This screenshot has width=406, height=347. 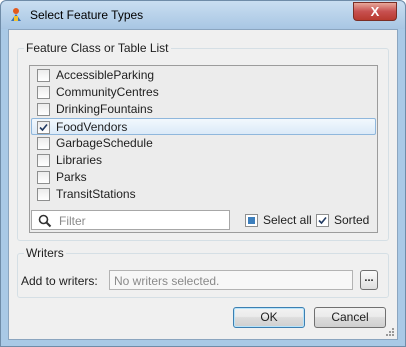 I want to click on close-button: X, so click(x=375, y=11).